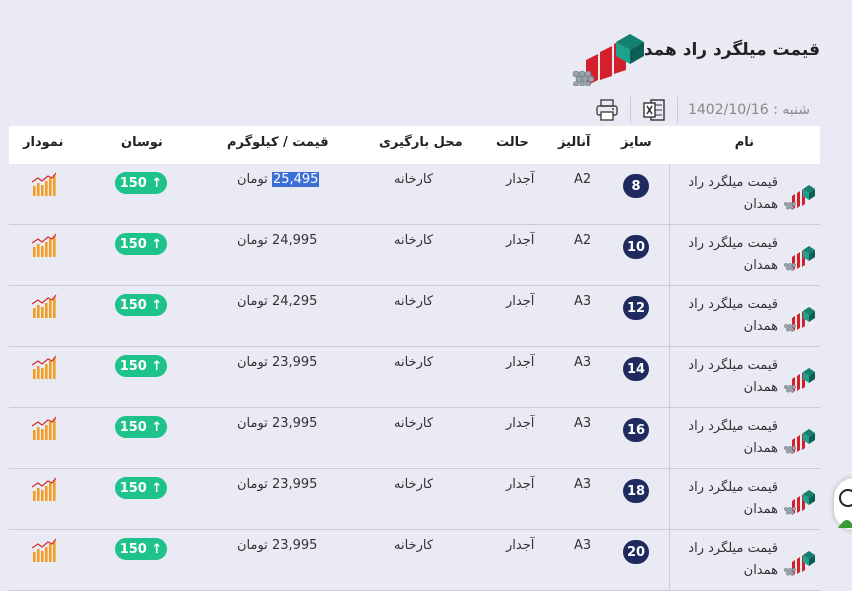 This screenshot has height=591, width=852. I want to click on printer-icon, so click(607, 110).